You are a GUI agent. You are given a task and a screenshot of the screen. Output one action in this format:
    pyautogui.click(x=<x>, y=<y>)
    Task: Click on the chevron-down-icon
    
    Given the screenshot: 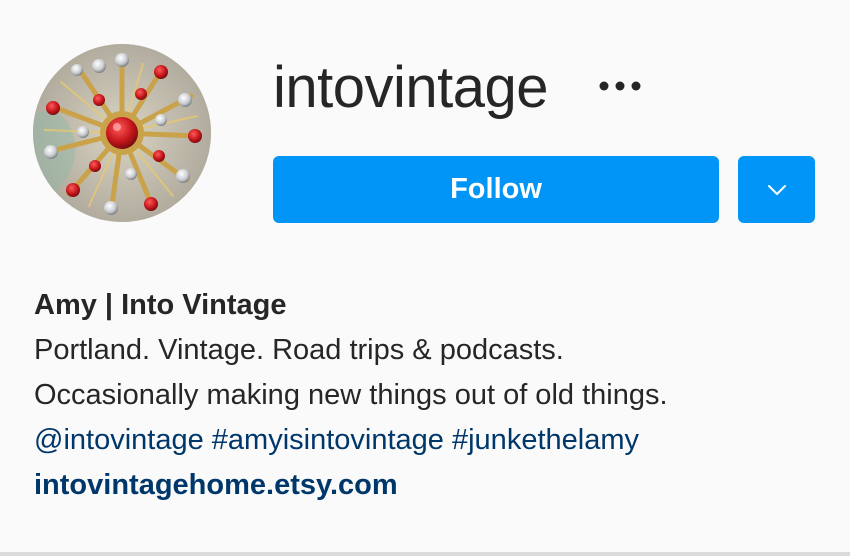 What is the action you would take?
    pyautogui.click(x=776, y=189)
    